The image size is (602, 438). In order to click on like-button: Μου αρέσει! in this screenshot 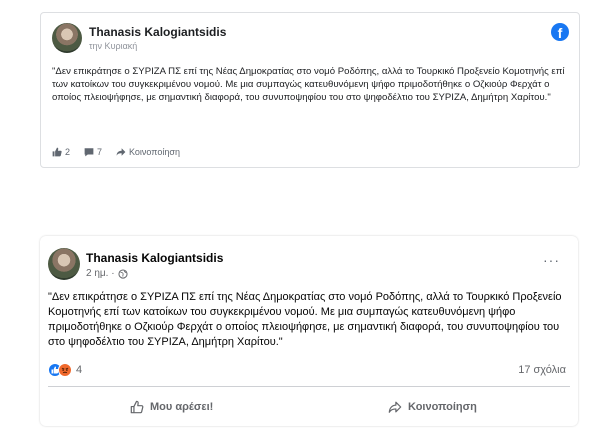, I will do `click(171, 407)`.